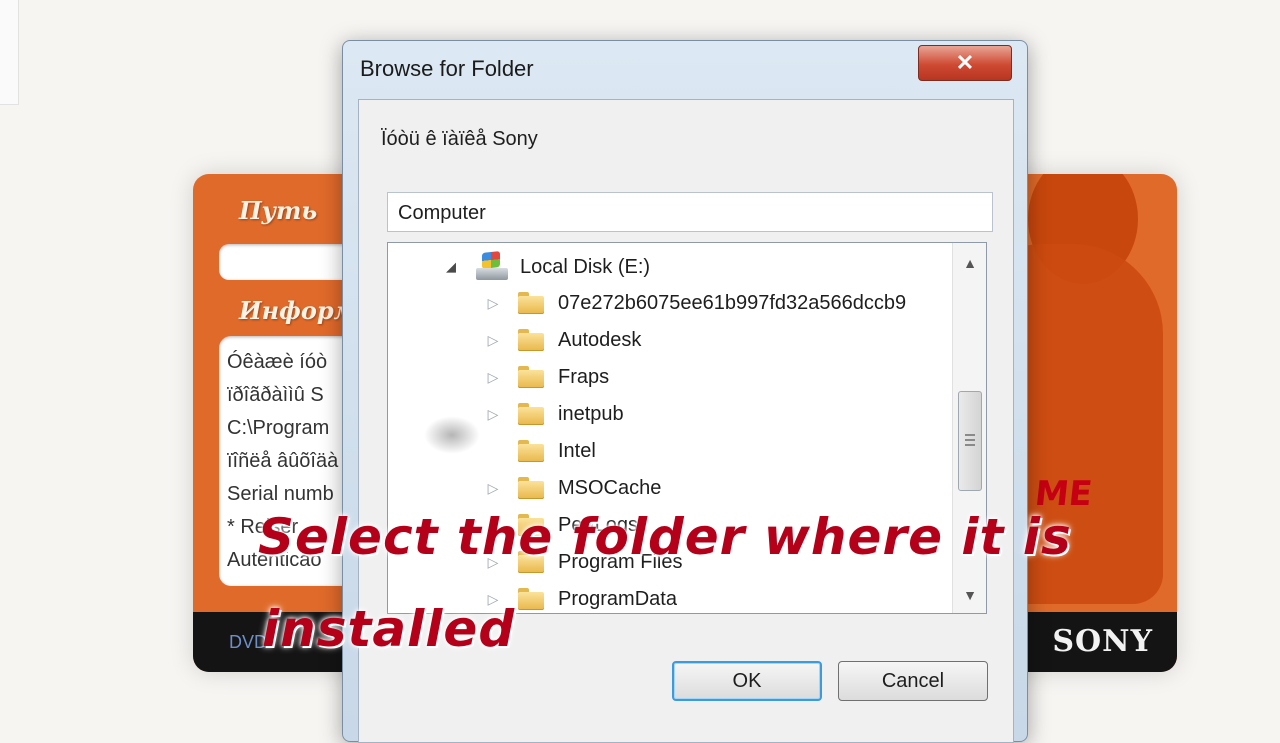 The height and width of the screenshot is (743, 1280). Describe the element at coordinates (577, 450) in the screenshot. I see `tree-item-label: Intel` at that location.